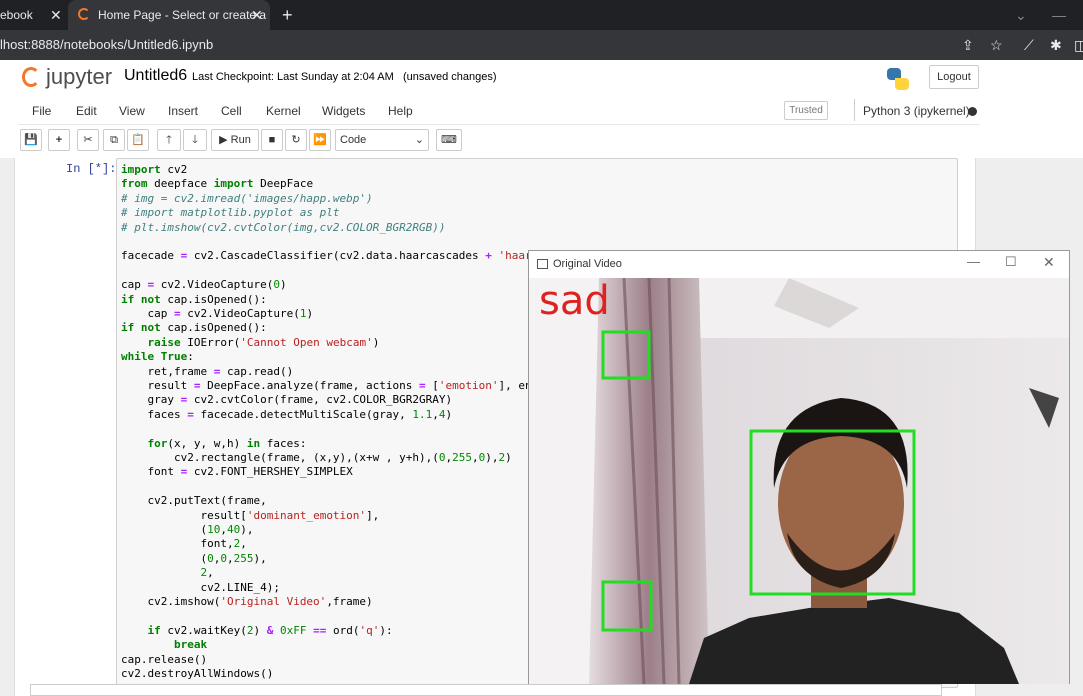 The width and height of the screenshot is (1083, 696). I want to click on run-button: ▶ Run, so click(235, 140).